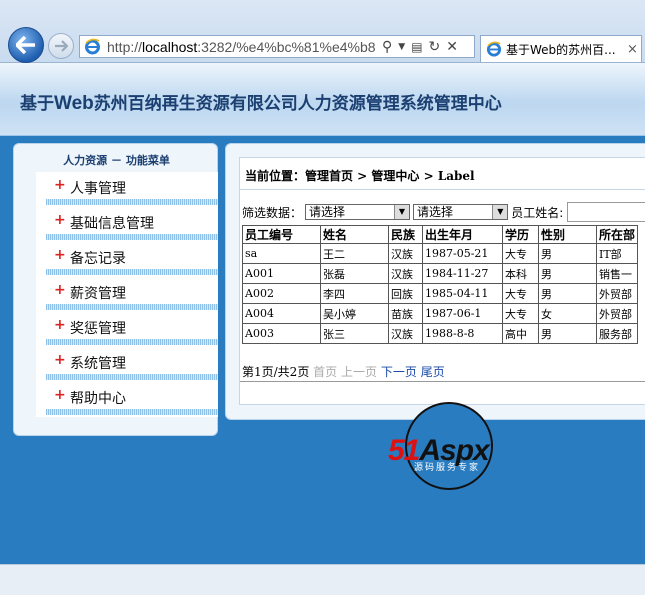 This screenshot has width=645, height=595. I want to click on browser-tab: 基于Web的苏州百... ×, so click(561, 48).